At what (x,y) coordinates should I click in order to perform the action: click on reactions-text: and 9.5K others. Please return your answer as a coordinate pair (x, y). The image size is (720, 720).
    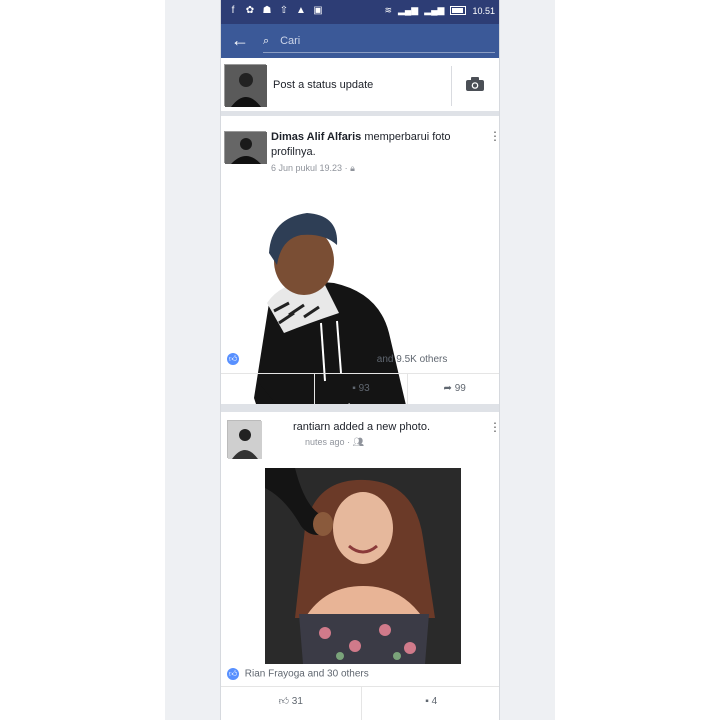
    Looking at the image, I should click on (412, 359).